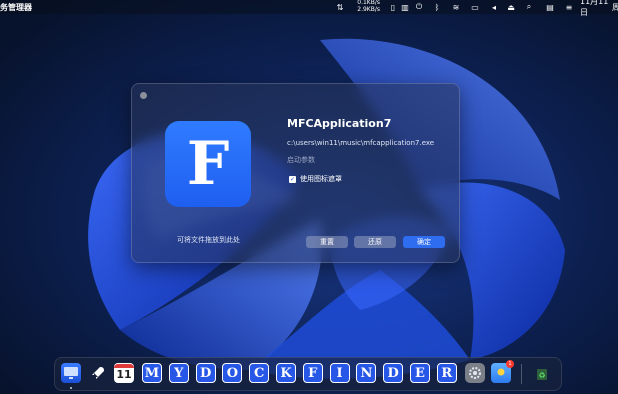  I want to click on menubar-weekday: 周, so click(615, 7).